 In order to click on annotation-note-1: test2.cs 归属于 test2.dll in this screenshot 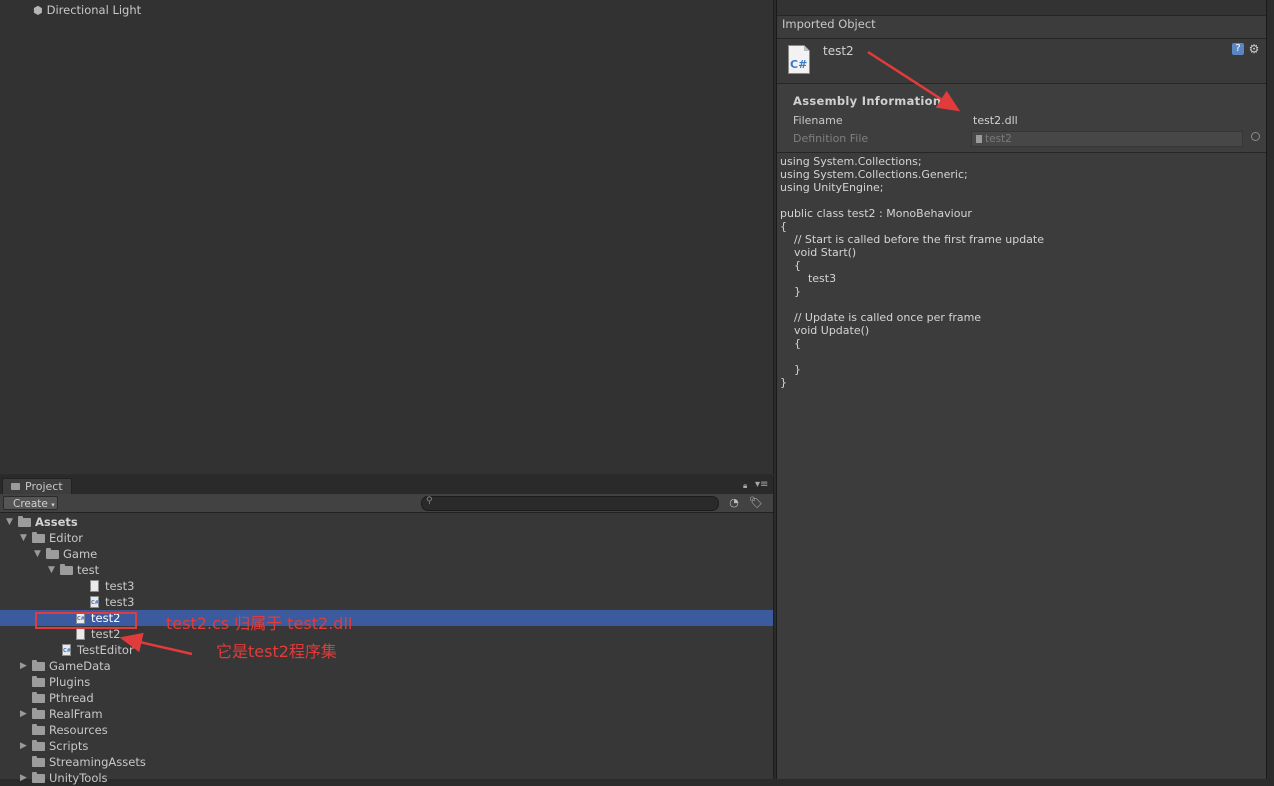, I will do `click(259, 623)`.